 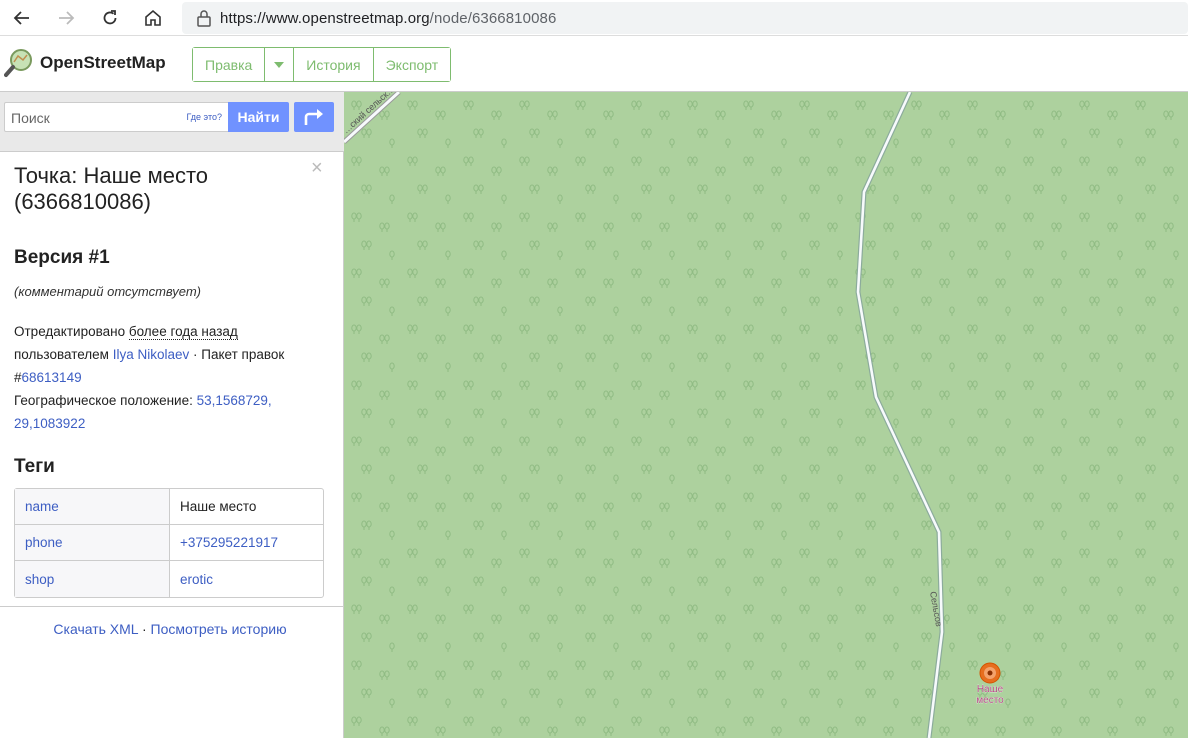 I want to click on tab-history: История, so click(x=334, y=64).